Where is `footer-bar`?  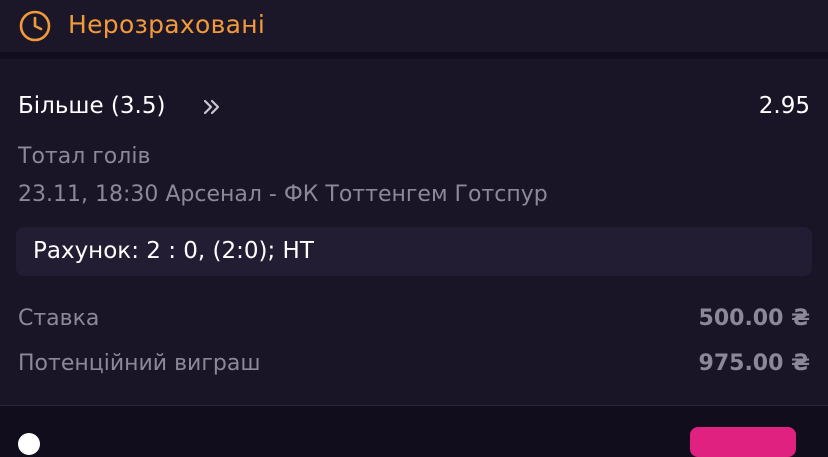 footer-bar is located at coordinates (414, 431).